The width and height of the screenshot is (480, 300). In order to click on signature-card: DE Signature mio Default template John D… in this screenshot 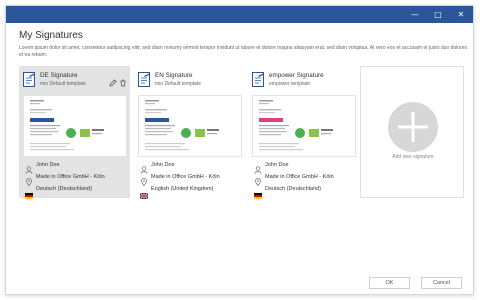, I will do `click(74, 132)`.